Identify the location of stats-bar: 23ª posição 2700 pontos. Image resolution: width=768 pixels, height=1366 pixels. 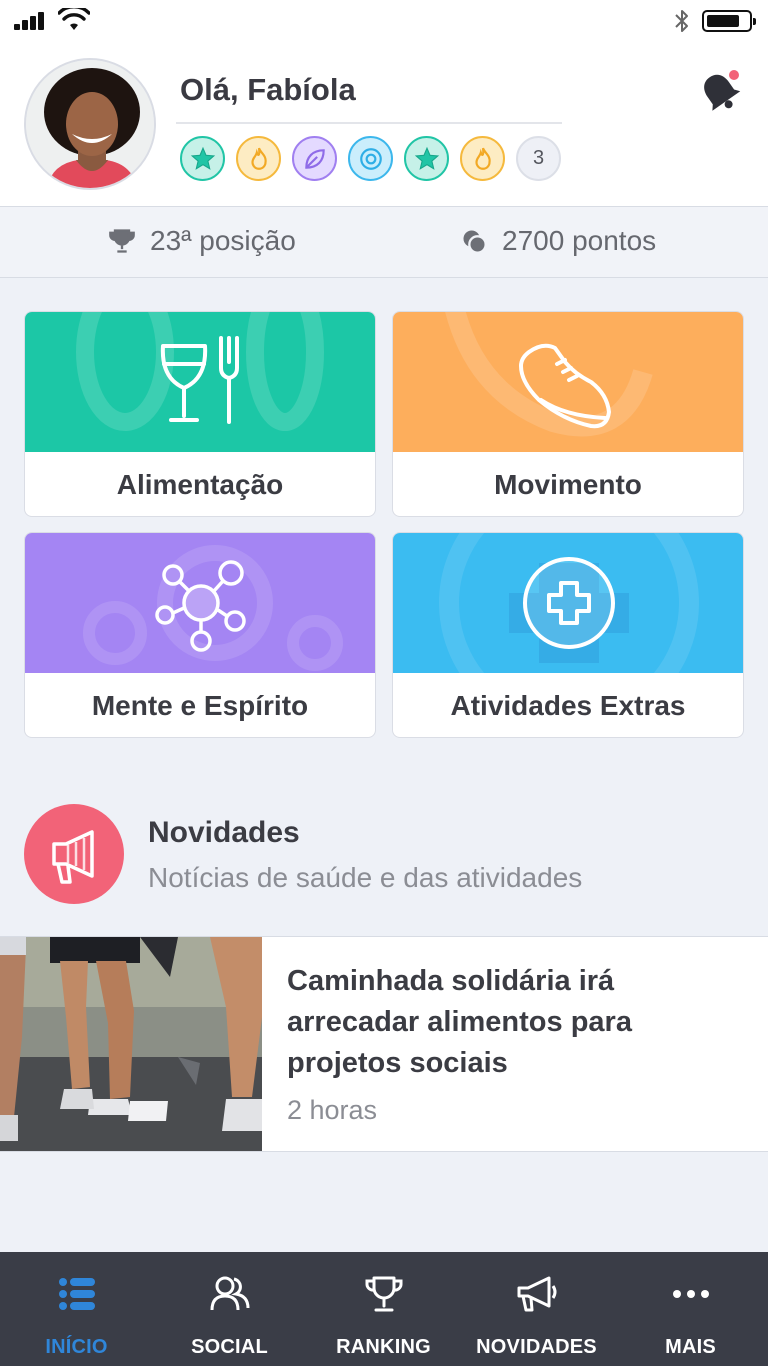
(384, 242).